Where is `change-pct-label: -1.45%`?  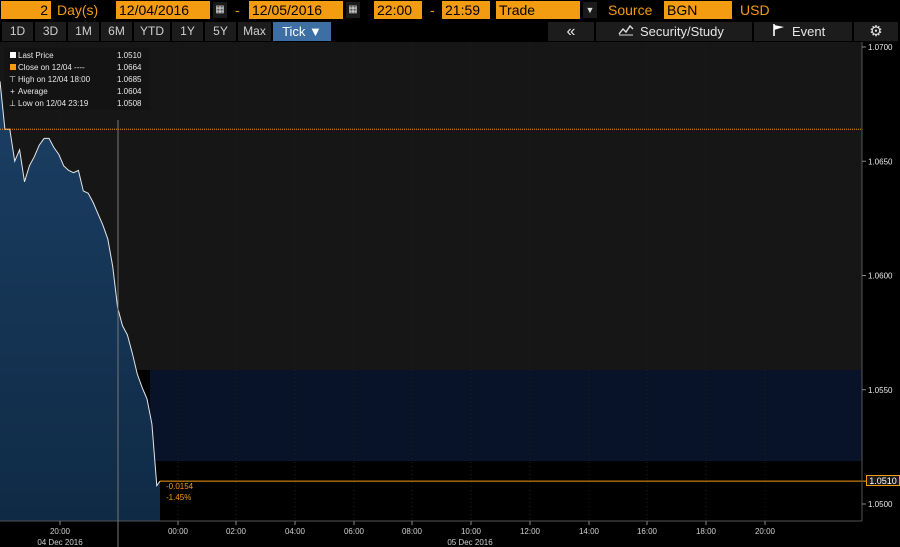 change-pct-label: -1.45% is located at coordinates (178, 497).